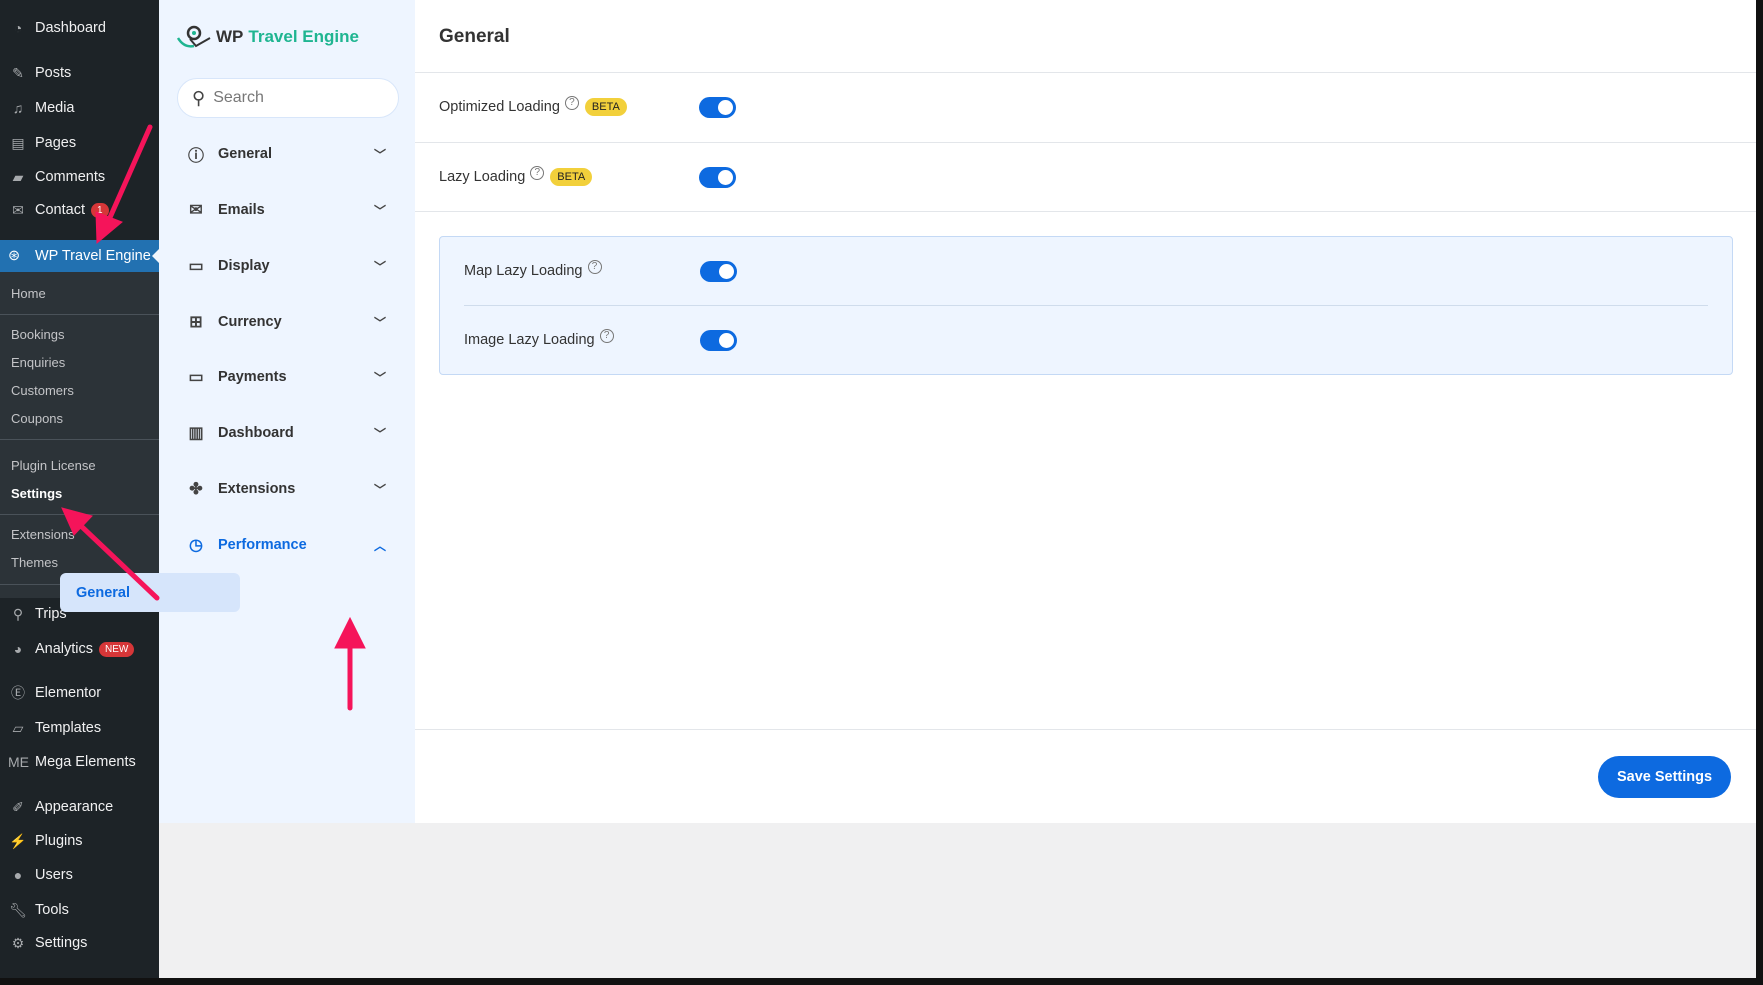  What do you see at coordinates (18, 108) in the screenshot?
I see `media-icon: ♫` at bounding box center [18, 108].